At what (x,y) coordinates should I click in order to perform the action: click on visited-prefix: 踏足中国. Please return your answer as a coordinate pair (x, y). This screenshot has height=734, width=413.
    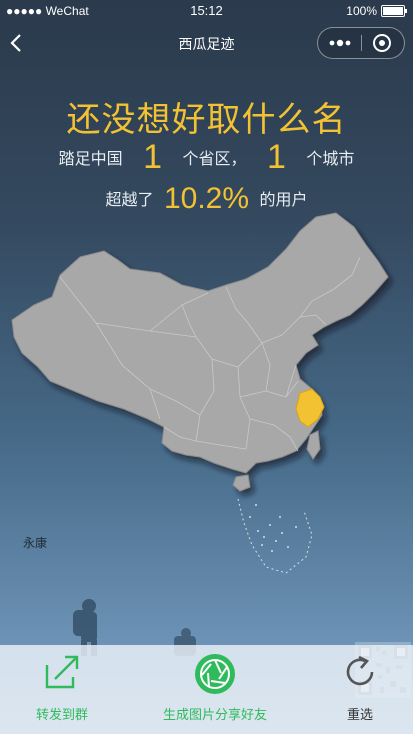
    Looking at the image, I should click on (90, 159).